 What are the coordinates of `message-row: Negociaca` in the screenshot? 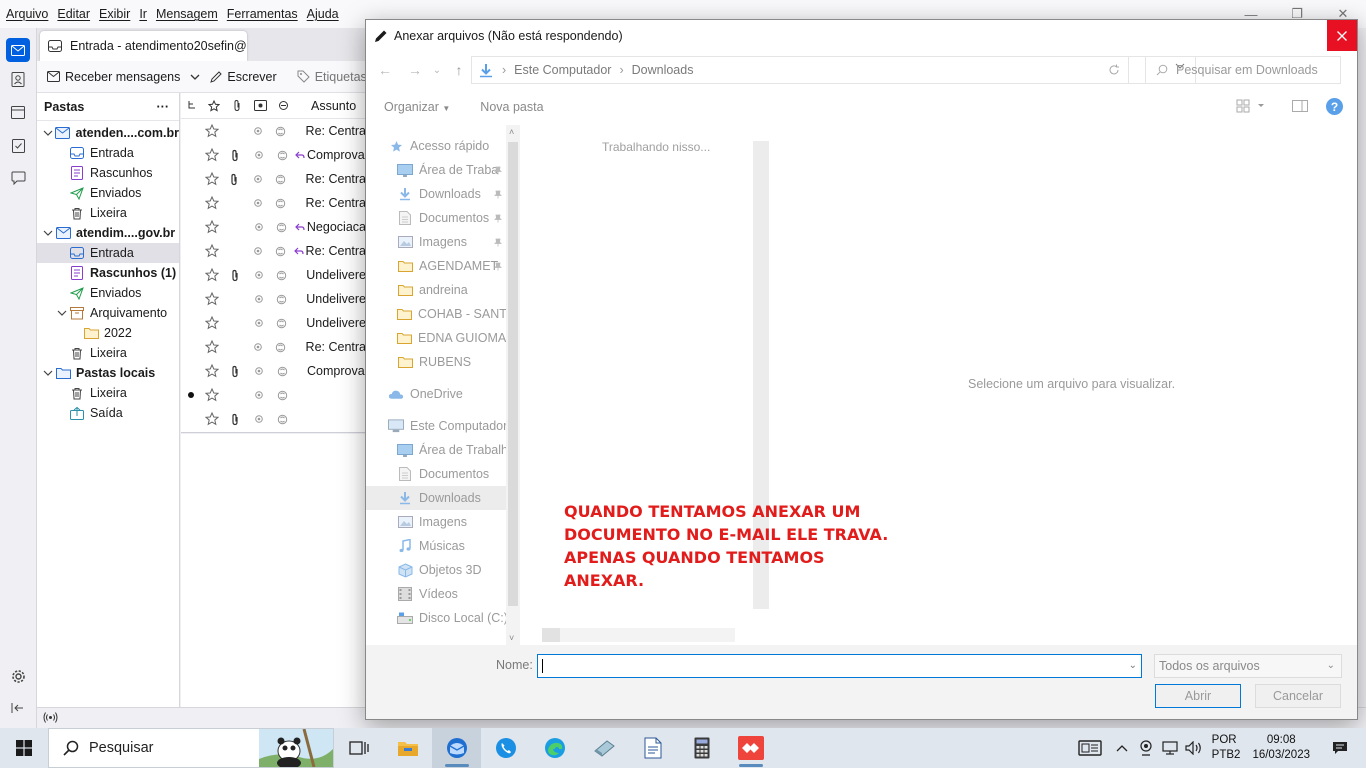 It's located at (273, 227).